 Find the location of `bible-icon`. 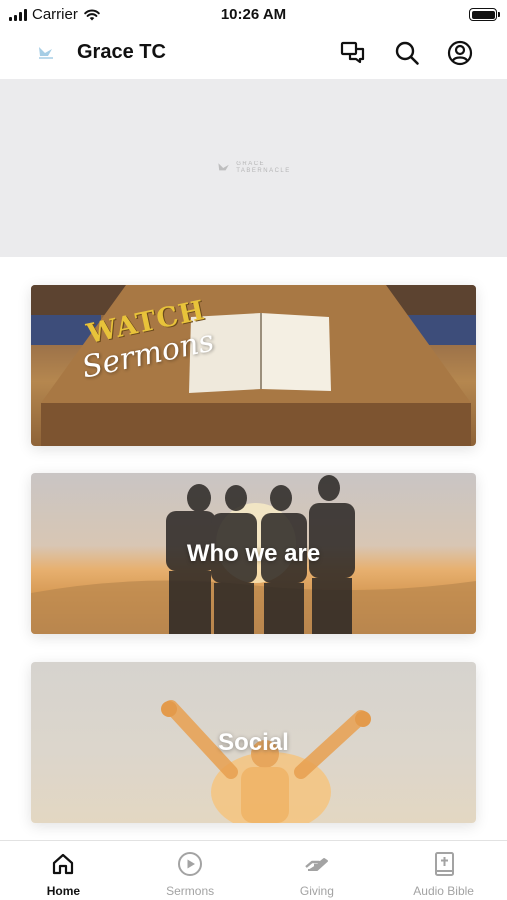

bible-icon is located at coordinates (444, 864).